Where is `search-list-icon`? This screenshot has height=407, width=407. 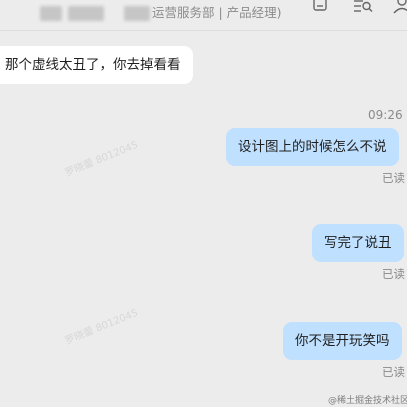 search-list-icon is located at coordinates (363, 8).